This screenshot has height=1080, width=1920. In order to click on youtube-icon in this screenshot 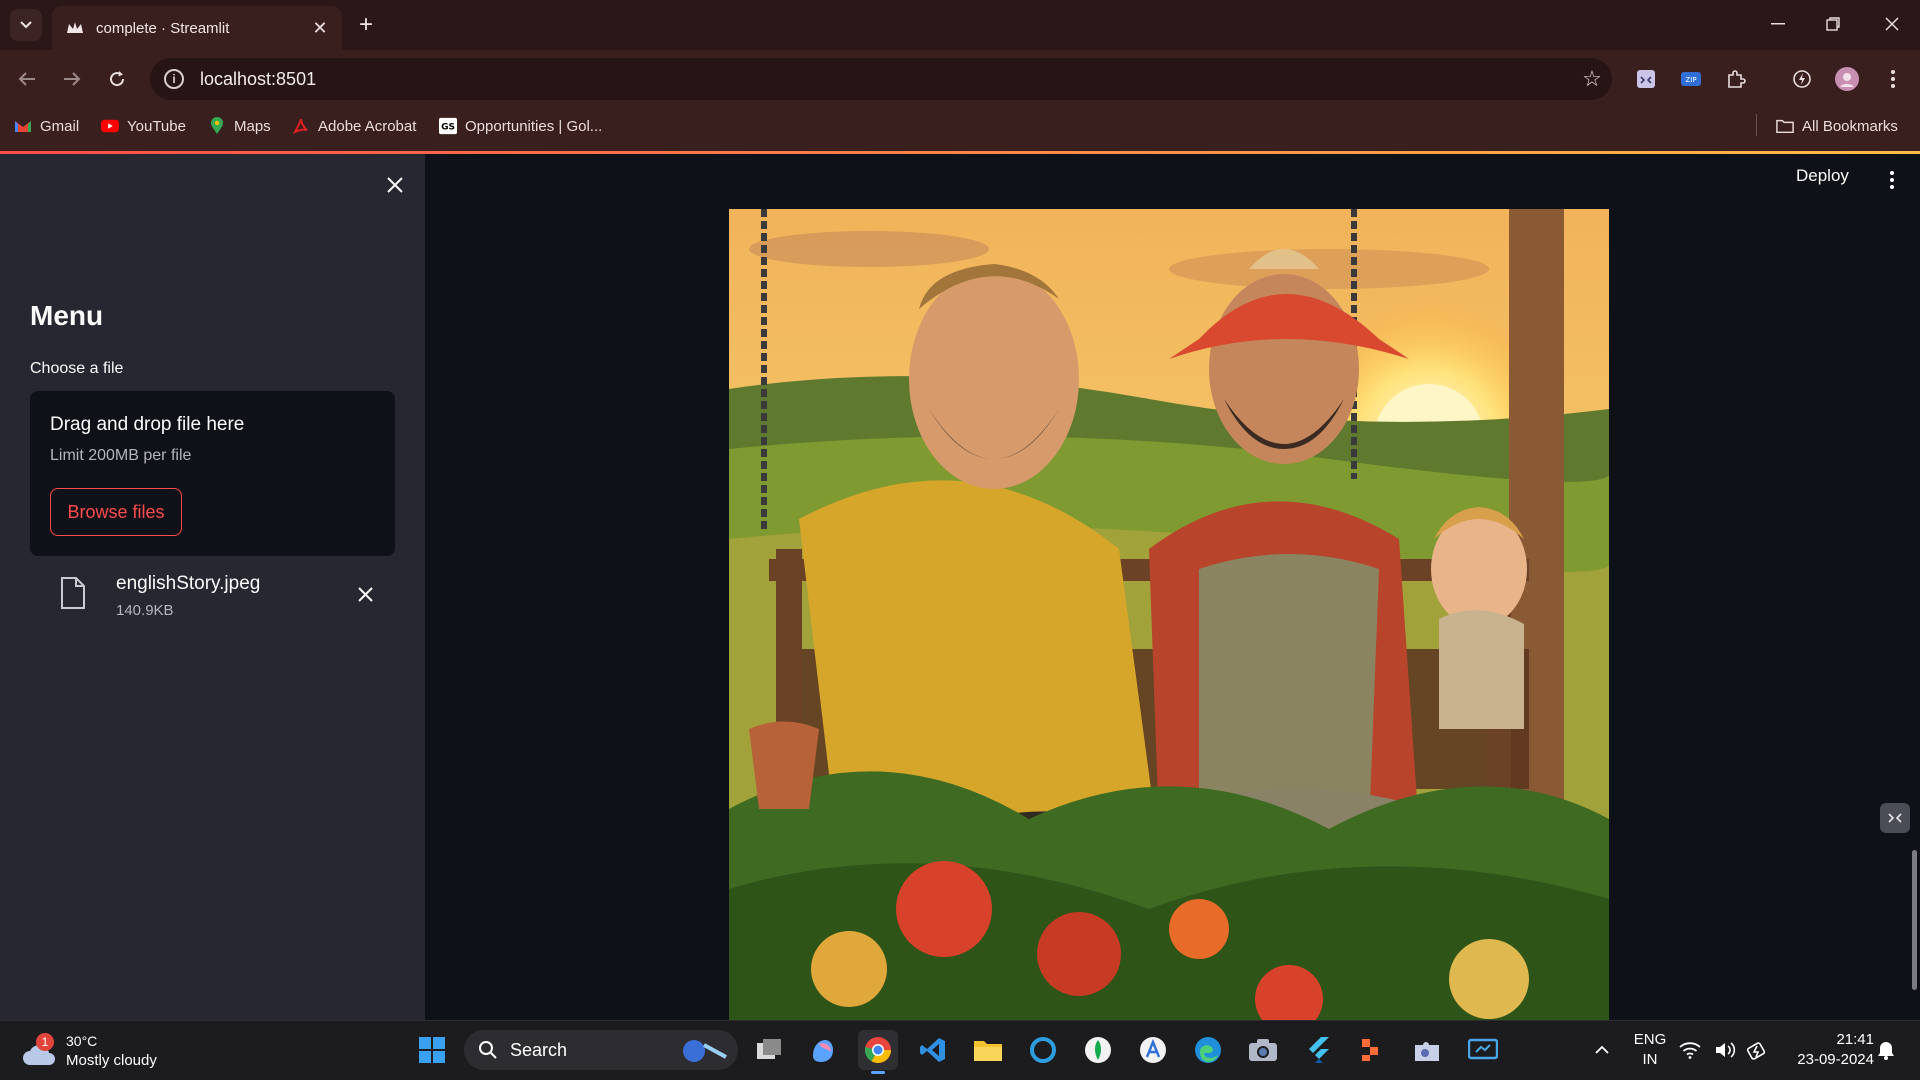, I will do `click(110, 126)`.